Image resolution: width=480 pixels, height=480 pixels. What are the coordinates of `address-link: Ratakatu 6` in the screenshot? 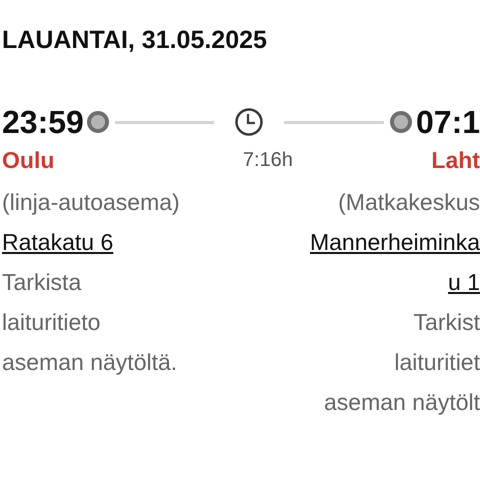 It's located at (58, 242).